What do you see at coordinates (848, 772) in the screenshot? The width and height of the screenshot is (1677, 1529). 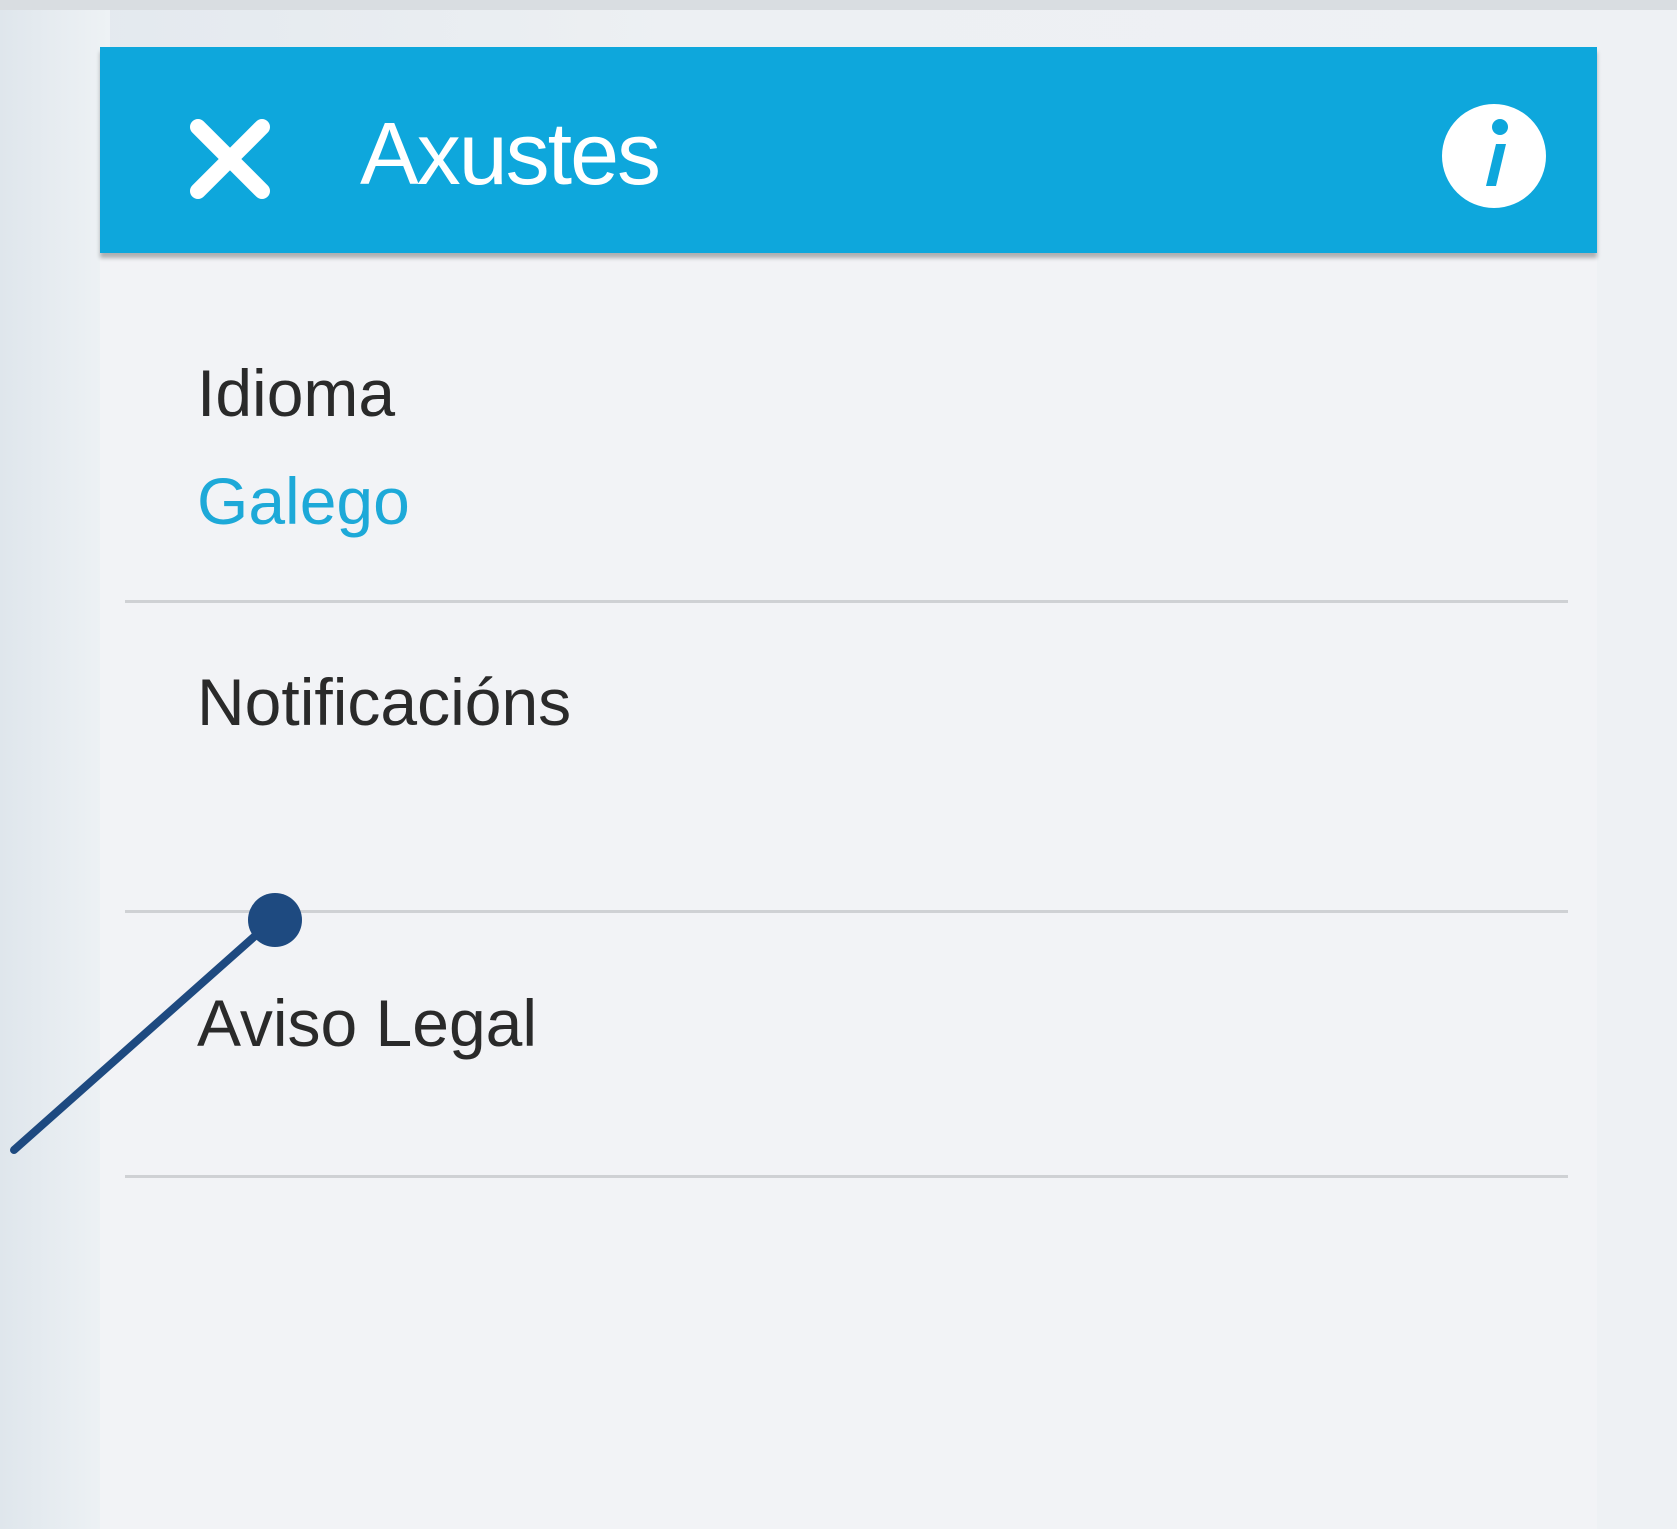 I see `notifications-setting-row: Notificacións` at bounding box center [848, 772].